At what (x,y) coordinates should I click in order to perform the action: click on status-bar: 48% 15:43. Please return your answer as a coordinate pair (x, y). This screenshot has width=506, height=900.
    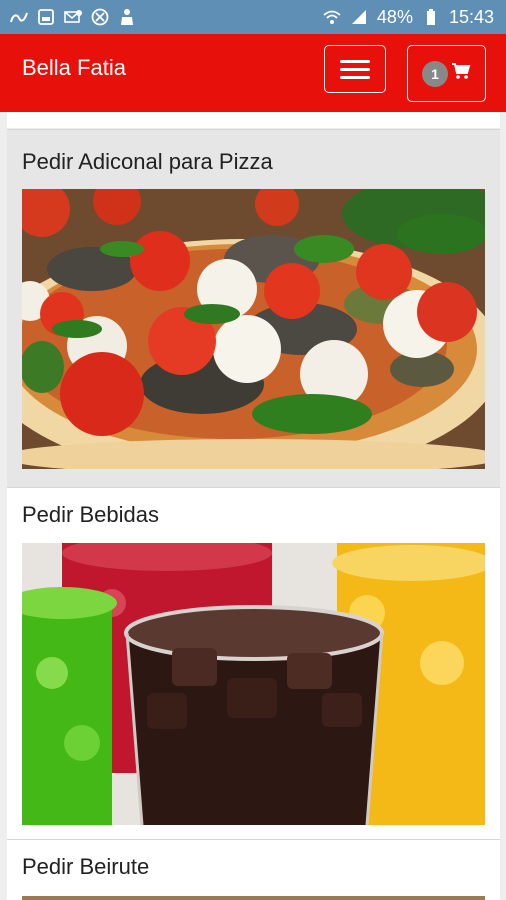
    Looking at the image, I should click on (253, 17).